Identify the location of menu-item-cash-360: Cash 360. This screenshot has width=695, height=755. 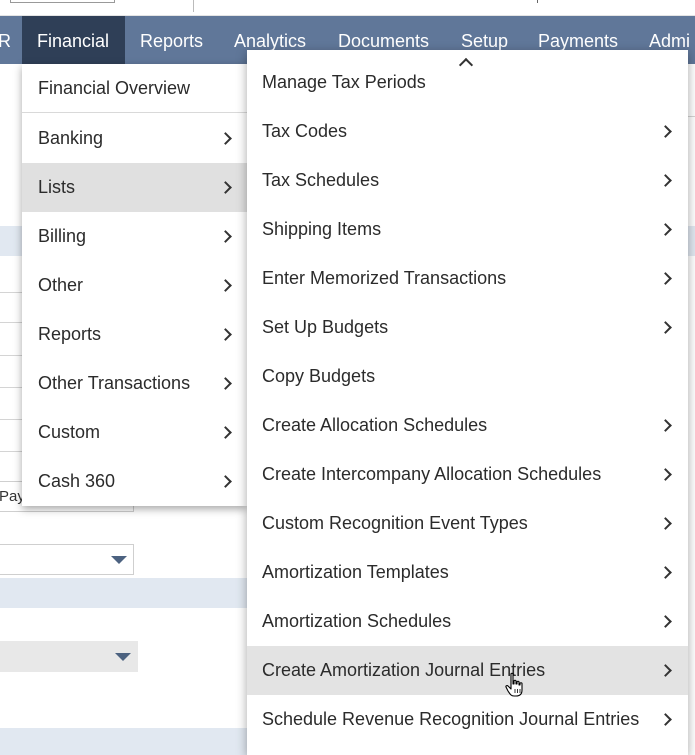
(134, 481).